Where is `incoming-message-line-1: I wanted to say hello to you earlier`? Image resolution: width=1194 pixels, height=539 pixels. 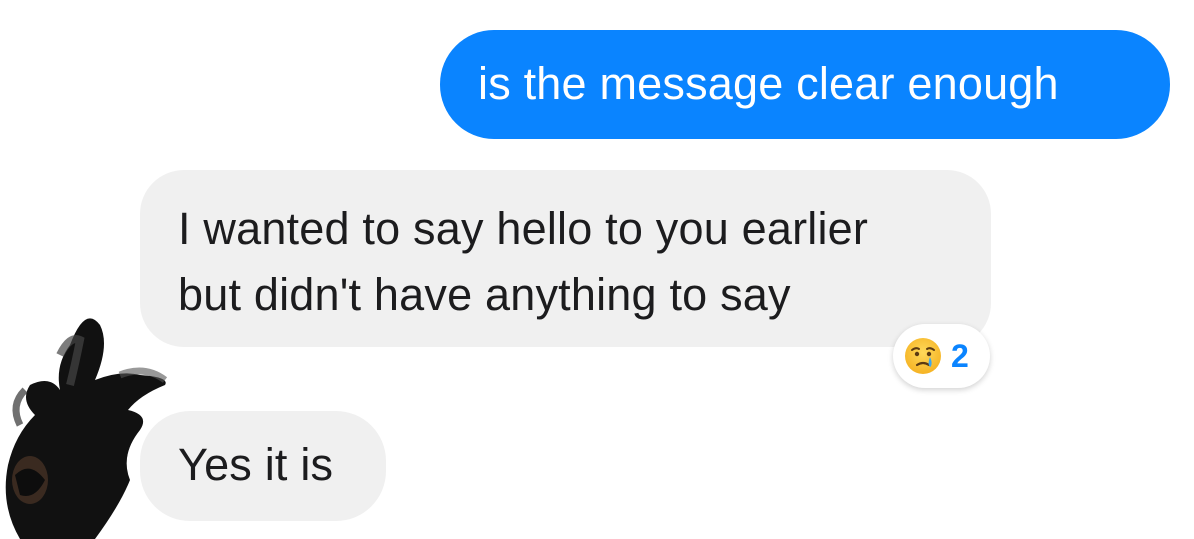
incoming-message-line-1: I wanted to say hello to you earlier is located at coordinates (523, 228).